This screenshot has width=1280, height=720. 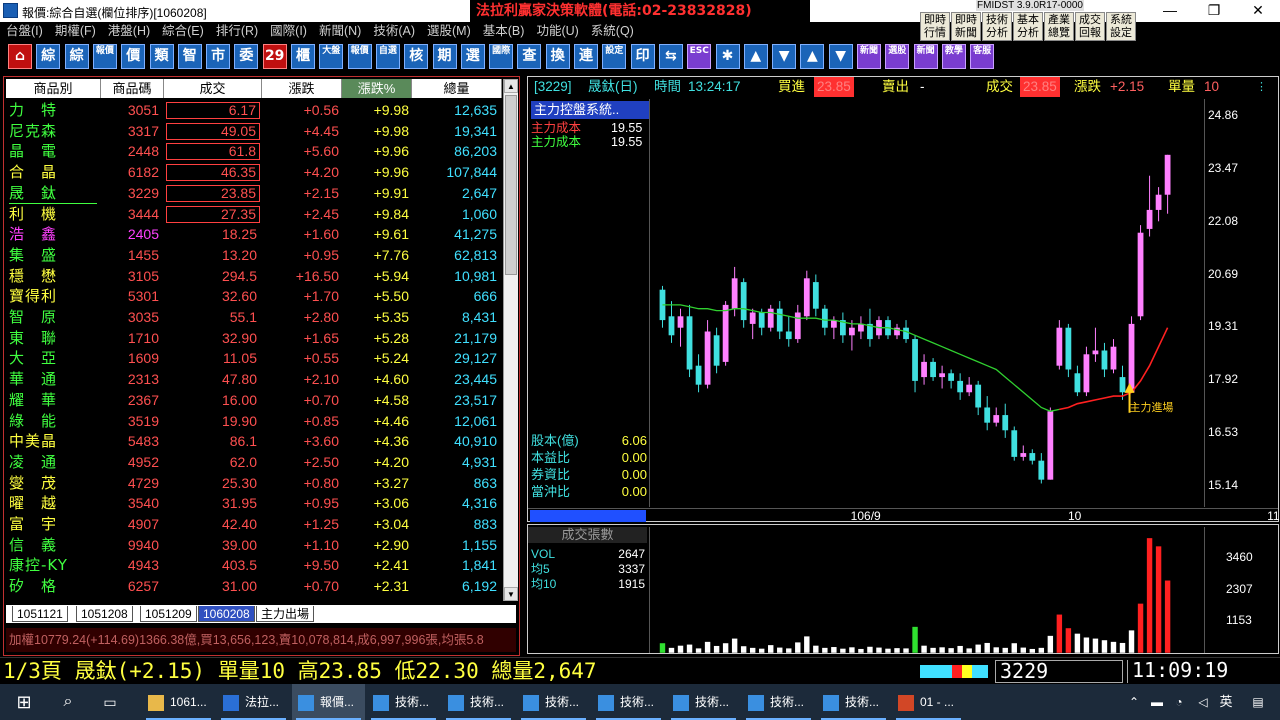 I want to click on table-row: 康控-KY 4943 403.5 +9.50 +2.41 1,841, so click(x=254, y=565).